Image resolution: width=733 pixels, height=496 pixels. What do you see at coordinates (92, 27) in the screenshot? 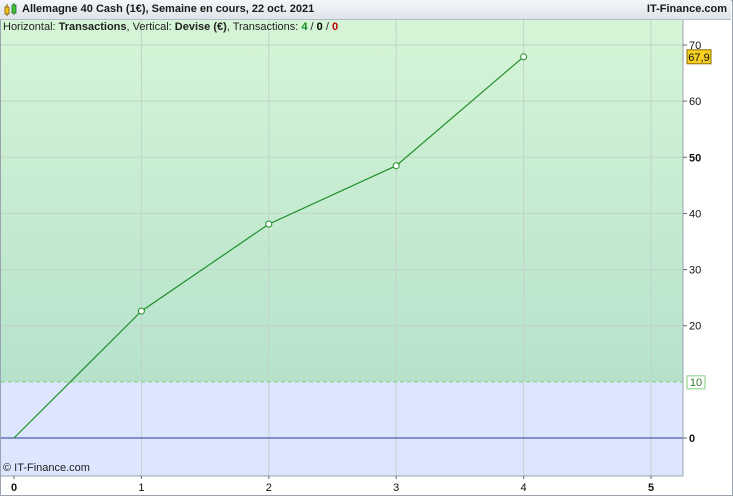
I see `horizontal-value: Transactions` at bounding box center [92, 27].